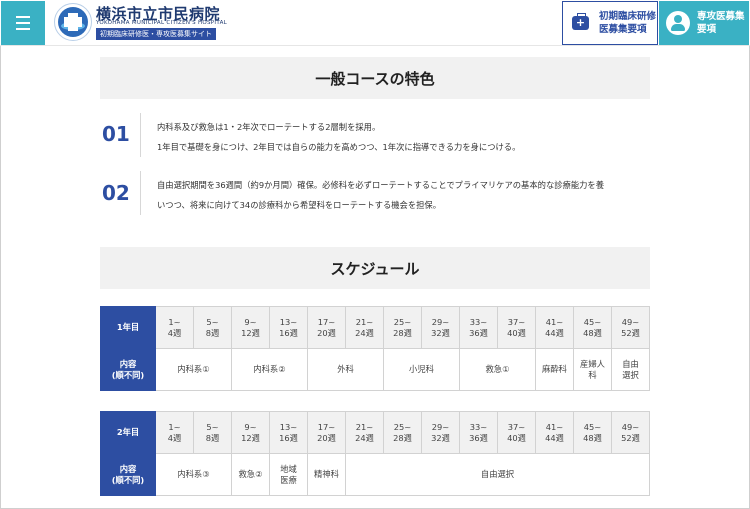  Describe the element at coordinates (678, 23) in the screenshot. I see `doctor-icon` at that location.